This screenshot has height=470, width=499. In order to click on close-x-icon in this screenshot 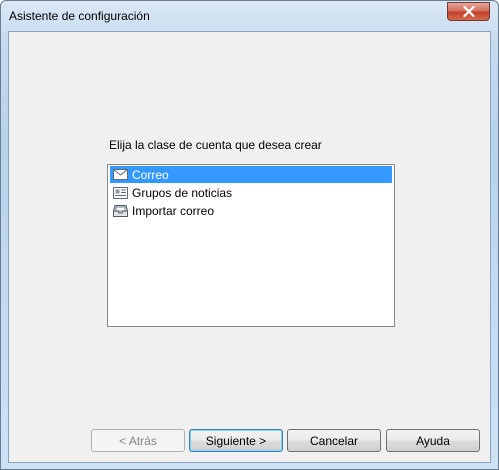, I will do `click(468, 11)`.